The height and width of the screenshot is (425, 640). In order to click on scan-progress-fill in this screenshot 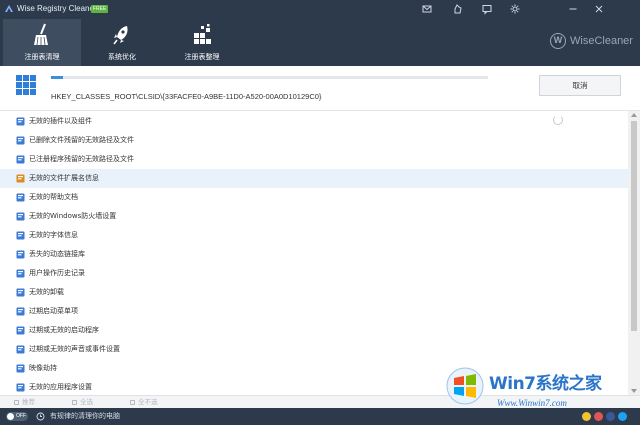, I will do `click(57, 77)`.